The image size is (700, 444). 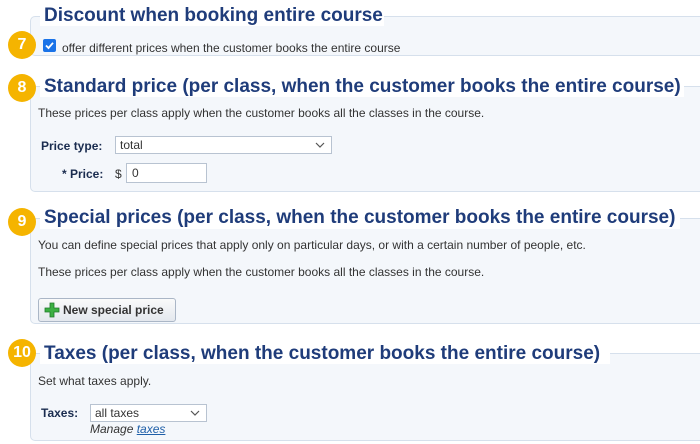 I want to click on taxes-value: all taxes, so click(x=117, y=413).